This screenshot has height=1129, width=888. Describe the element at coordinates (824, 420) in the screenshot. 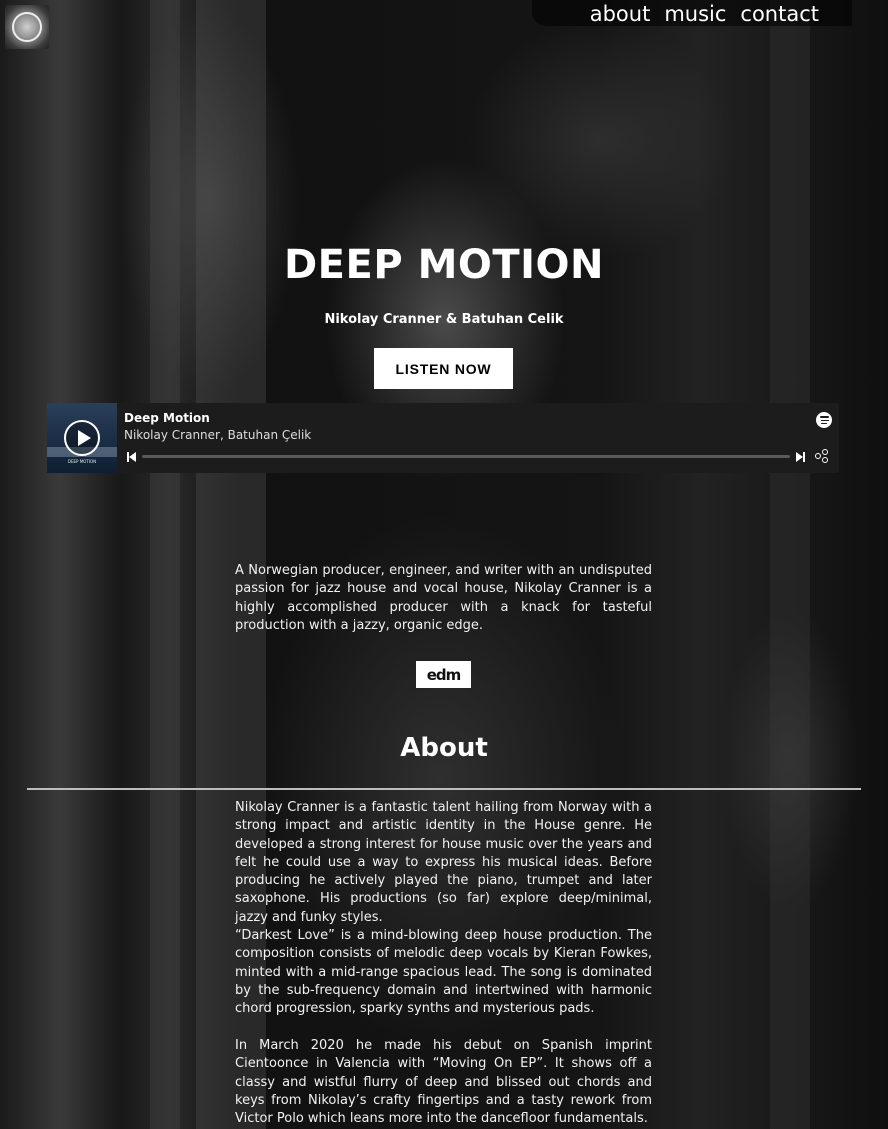

I see `spotify-icon` at that location.